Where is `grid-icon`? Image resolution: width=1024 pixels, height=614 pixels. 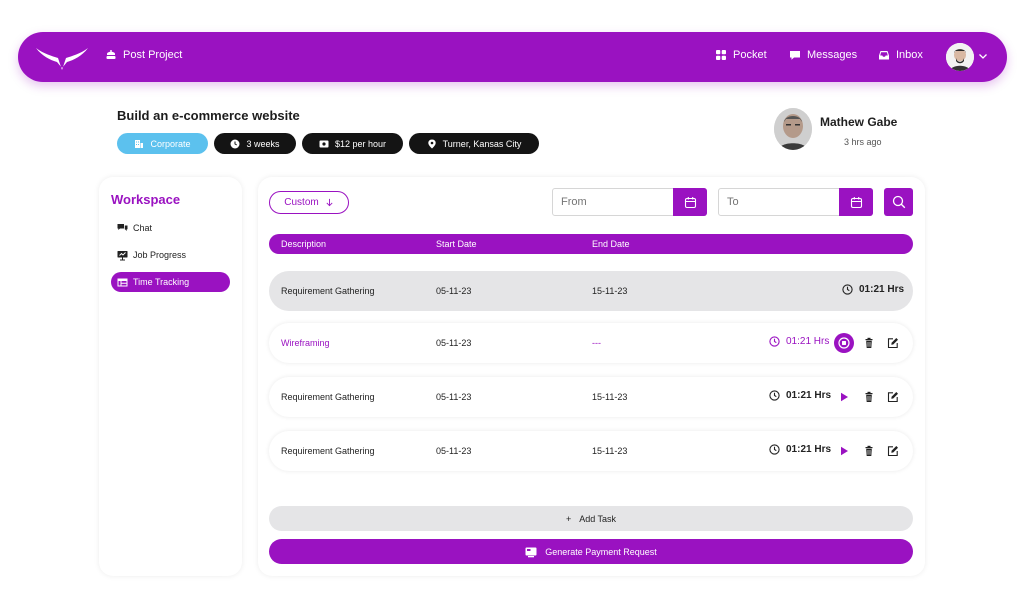 grid-icon is located at coordinates (721, 55).